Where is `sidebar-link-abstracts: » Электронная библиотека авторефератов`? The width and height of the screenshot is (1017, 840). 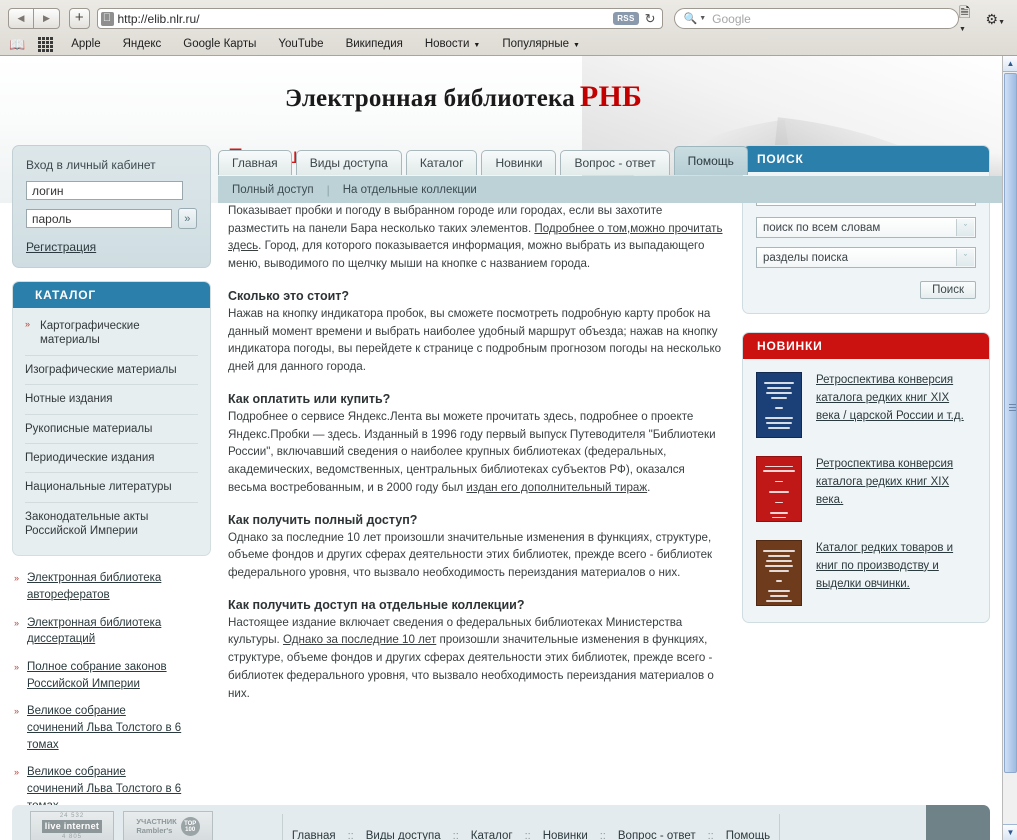 sidebar-link-abstracts: » Электронная библиотека авторефератов is located at coordinates (112, 586).